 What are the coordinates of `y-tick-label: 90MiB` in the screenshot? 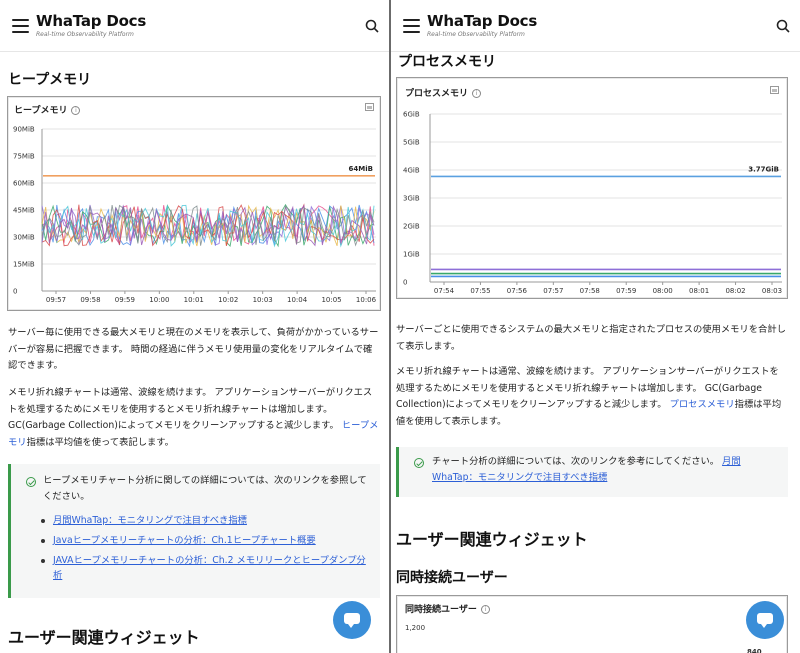 It's located at (24, 130).